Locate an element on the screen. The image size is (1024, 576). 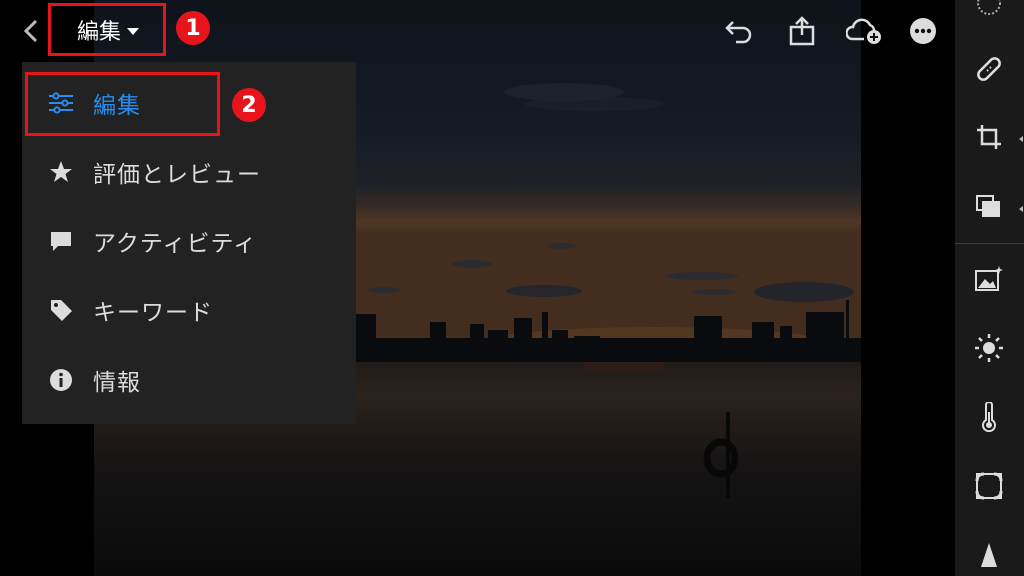
highlight-box-step2 is located at coordinates (122, 104).